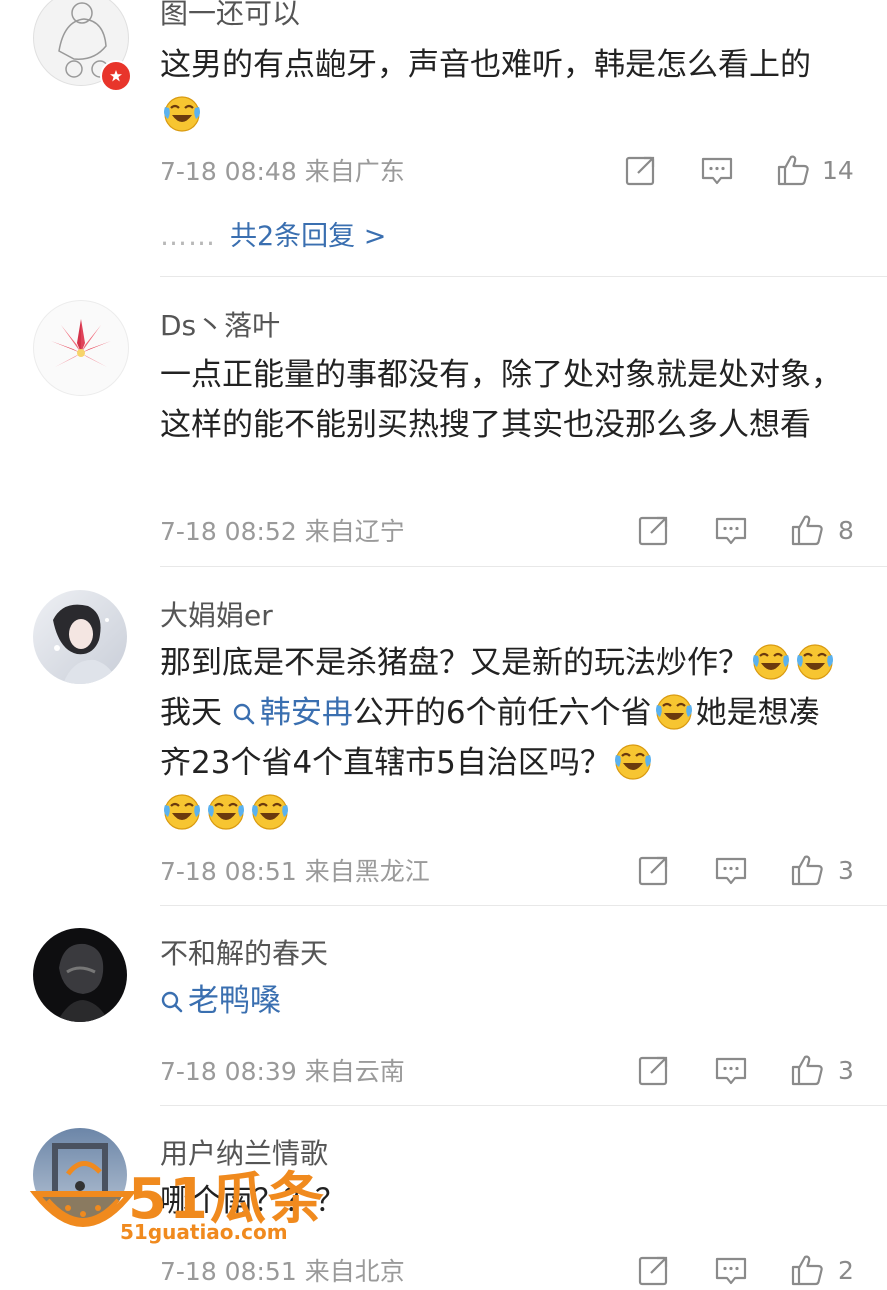 This screenshot has width=887, height=1290. What do you see at coordinates (367, 871) in the screenshot?
I see `comment-location: 来自黑龙江` at bounding box center [367, 871].